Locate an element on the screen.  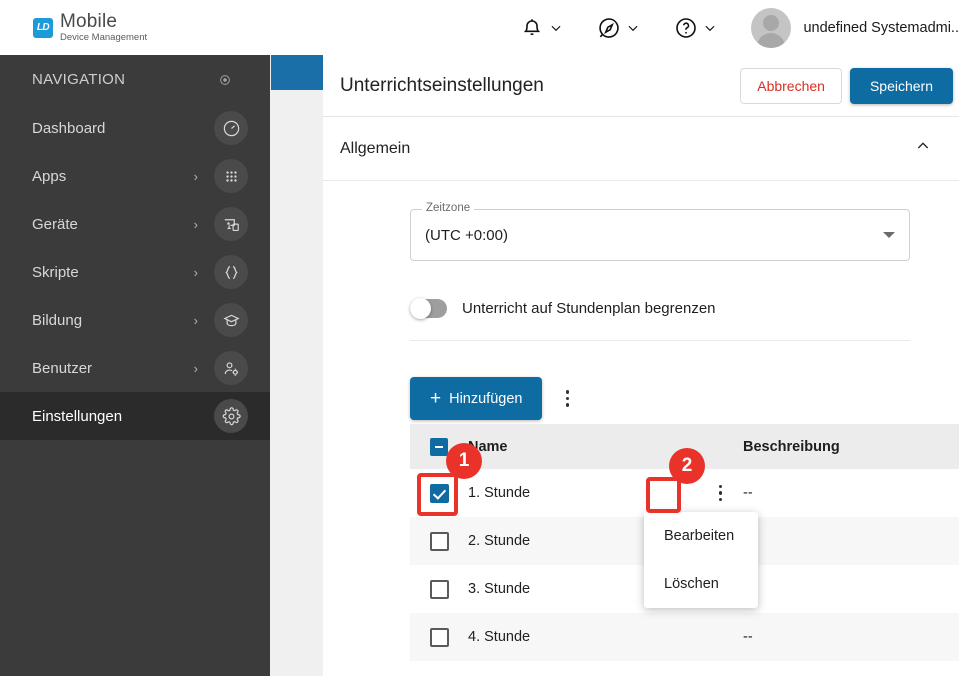
sidebar-item-label: Apps is located at coordinates (49, 176).